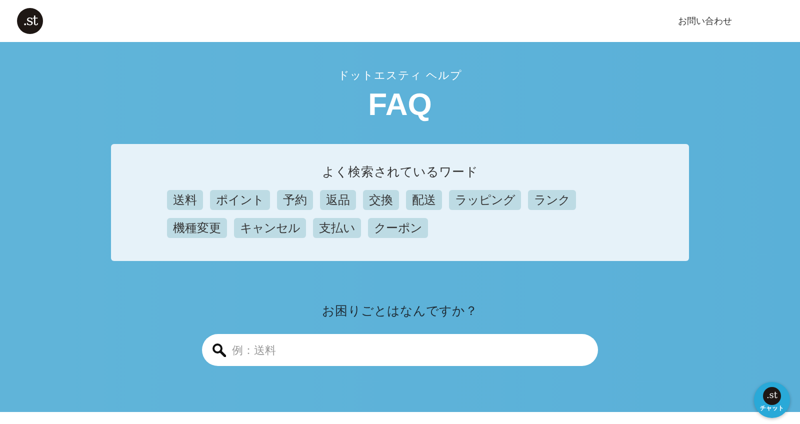 The height and width of the screenshot is (424, 800). What do you see at coordinates (197, 228) in the screenshot?
I see `keyword-tag: 機種変更` at bounding box center [197, 228].